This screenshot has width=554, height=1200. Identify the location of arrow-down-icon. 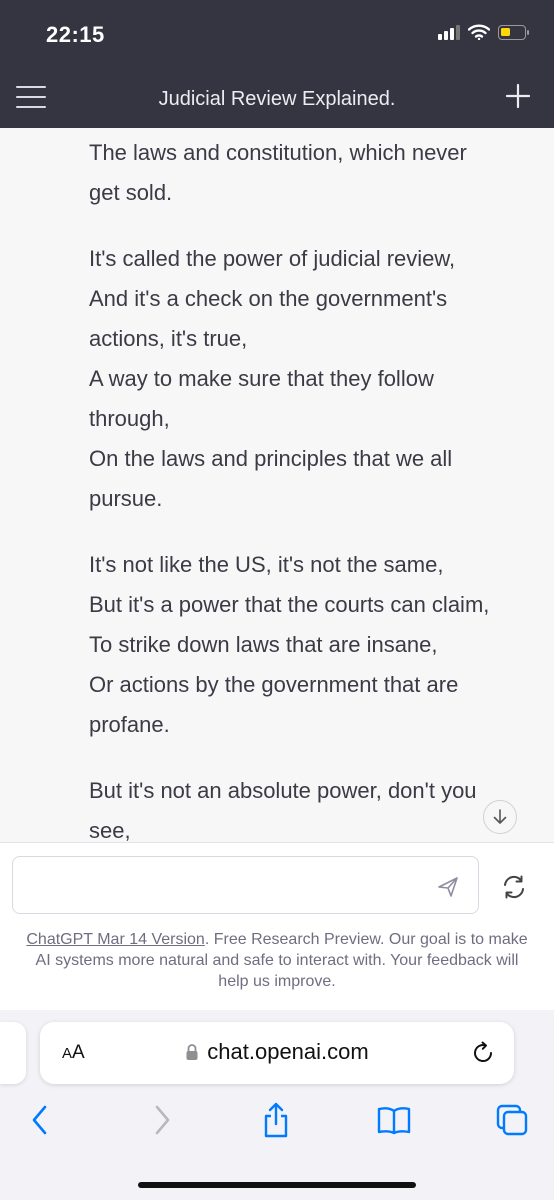
(500, 816).